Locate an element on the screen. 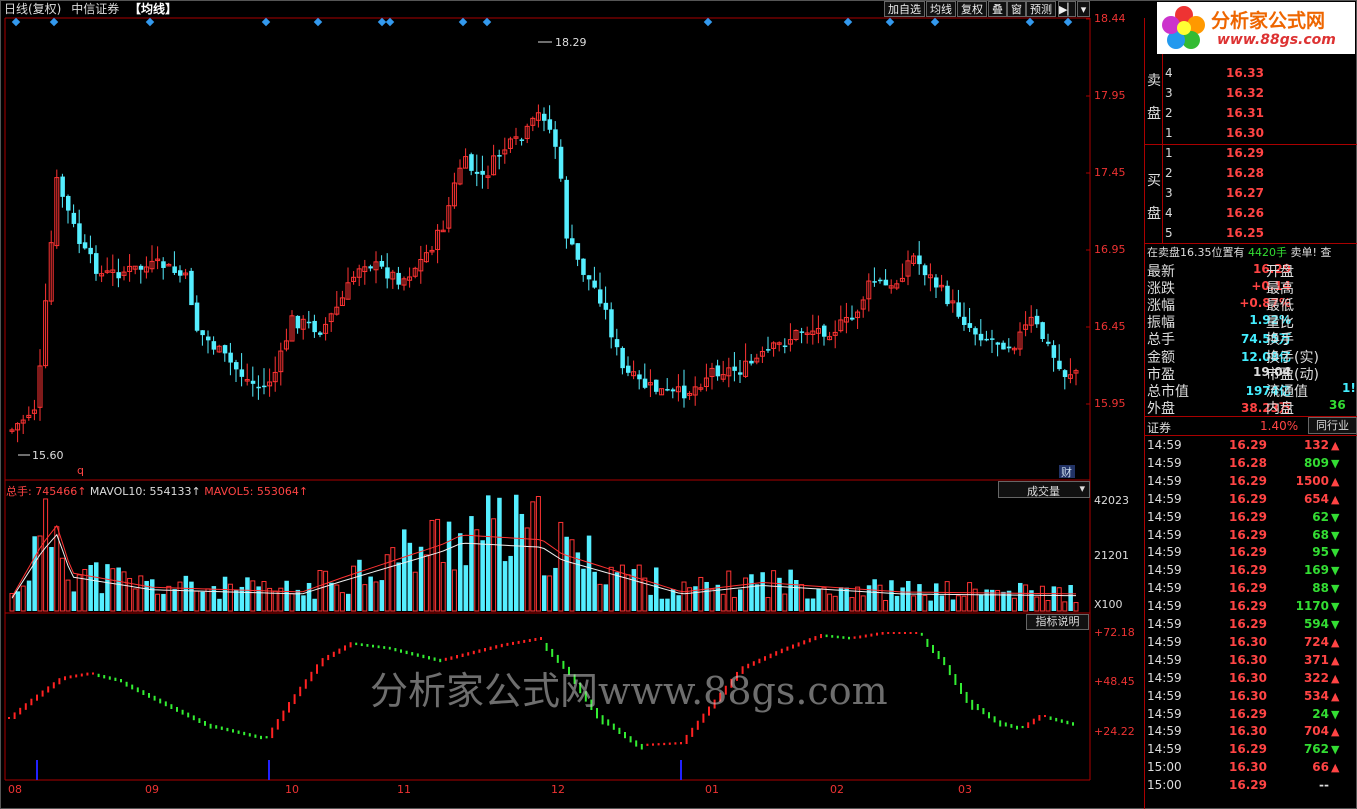  trade-row: 14:59 16.29 132 ▲ is located at coordinates (1252, 447).